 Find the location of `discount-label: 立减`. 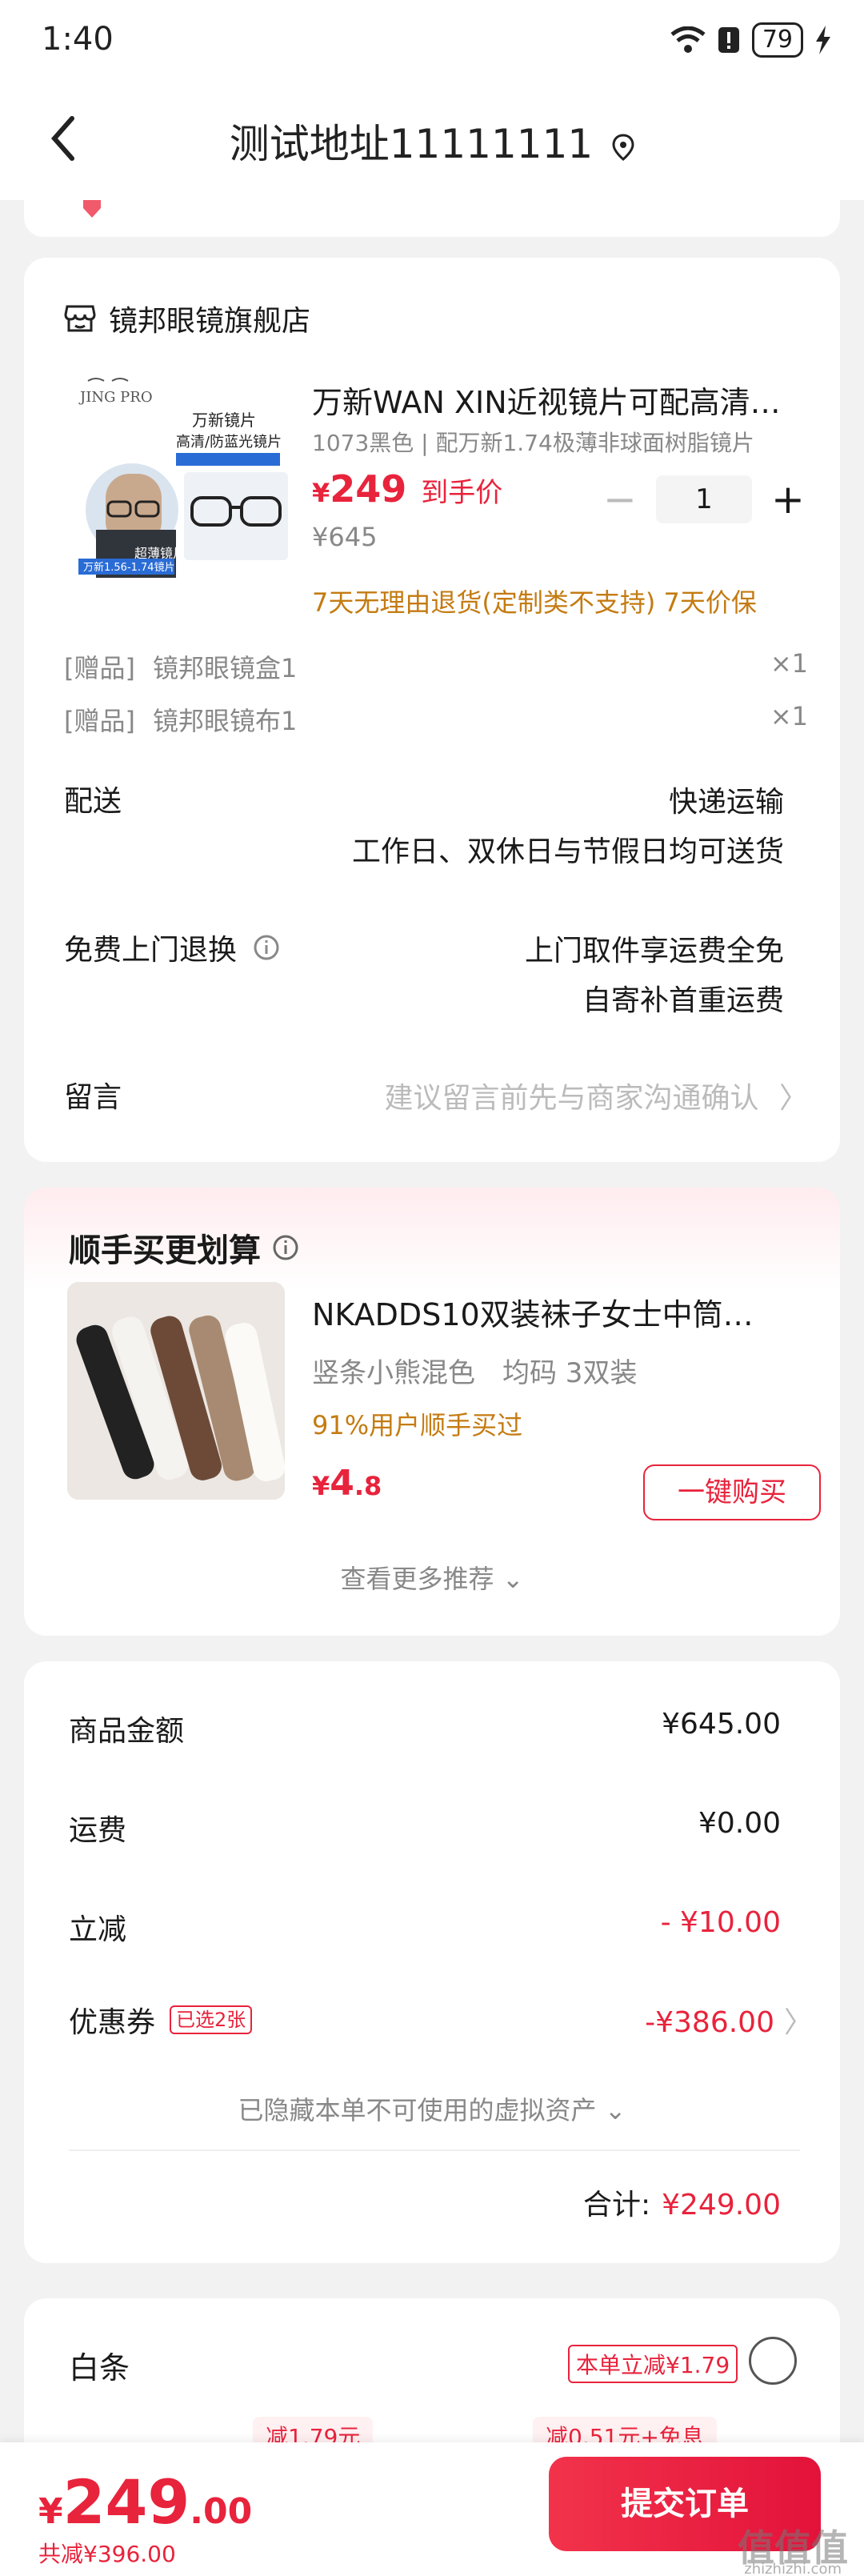

discount-label: 立减 is located at coordinates (98, 1929).